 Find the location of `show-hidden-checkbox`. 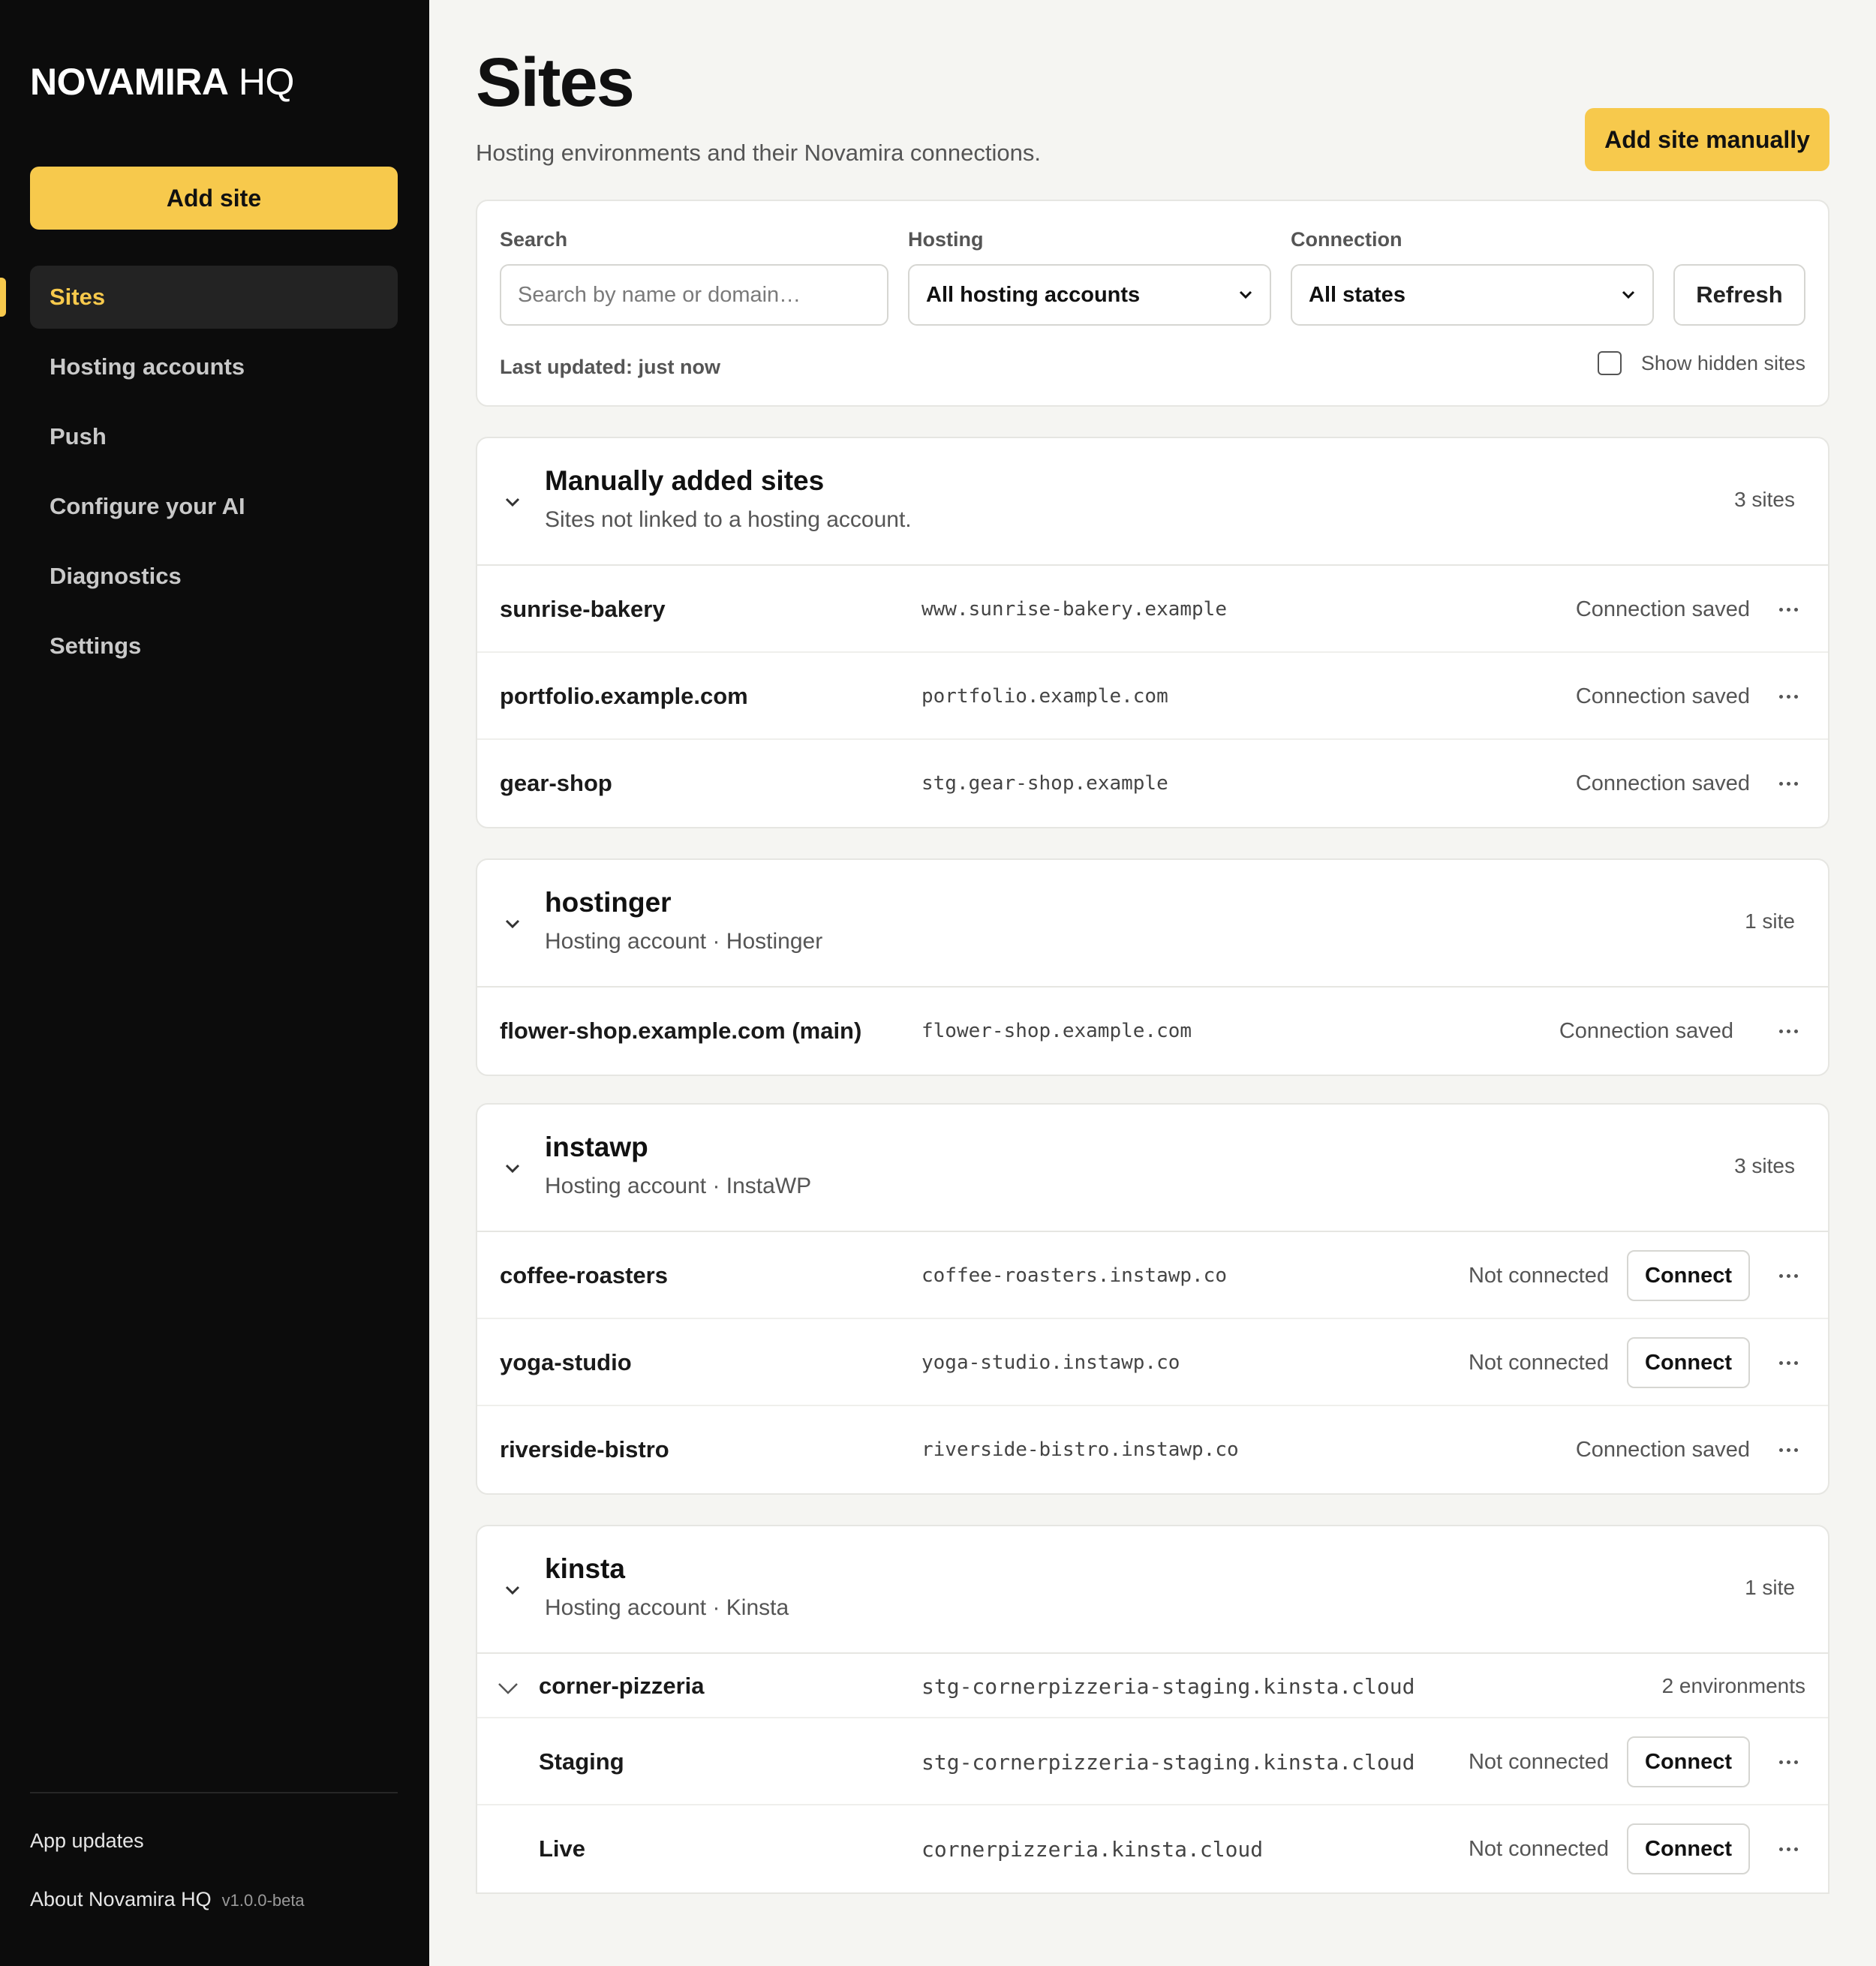

show-hidden-checkbox is located at coordinates (1609, 363).